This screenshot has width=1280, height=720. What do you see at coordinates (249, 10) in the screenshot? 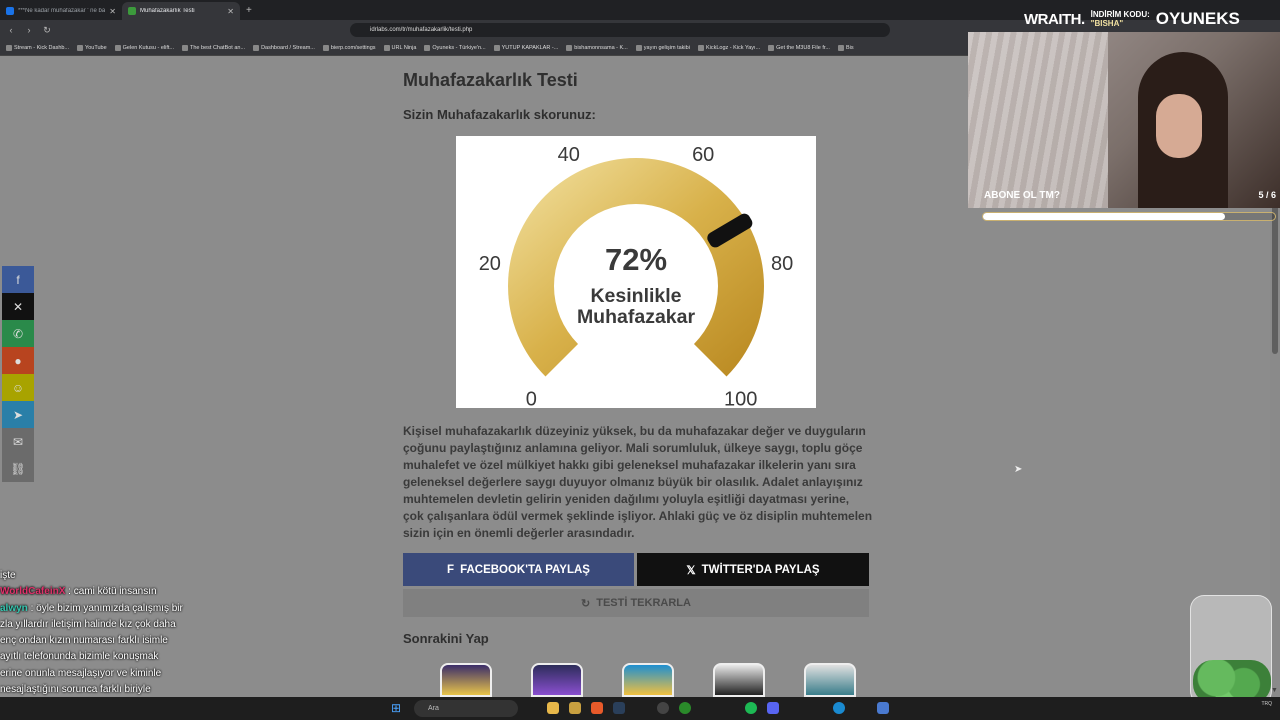
I see `new-tab-icon: +` at bounding box center [249, 10].